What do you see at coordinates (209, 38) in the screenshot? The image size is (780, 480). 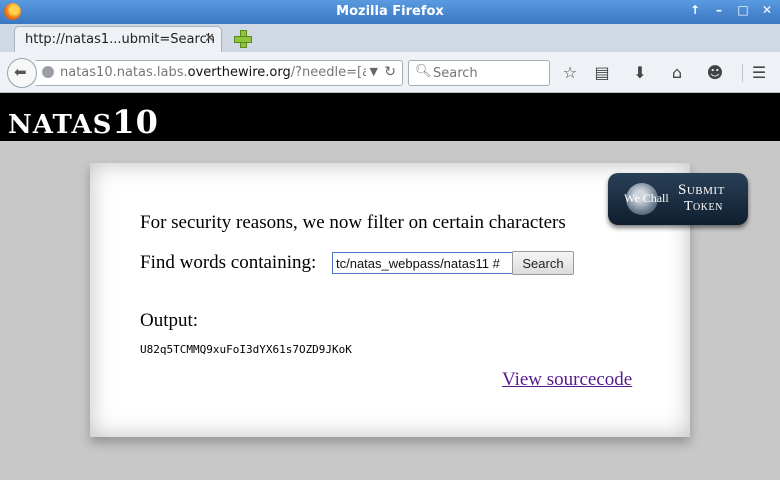 I see `tab-close-icon: ✕` at bounding box center [209, 38].